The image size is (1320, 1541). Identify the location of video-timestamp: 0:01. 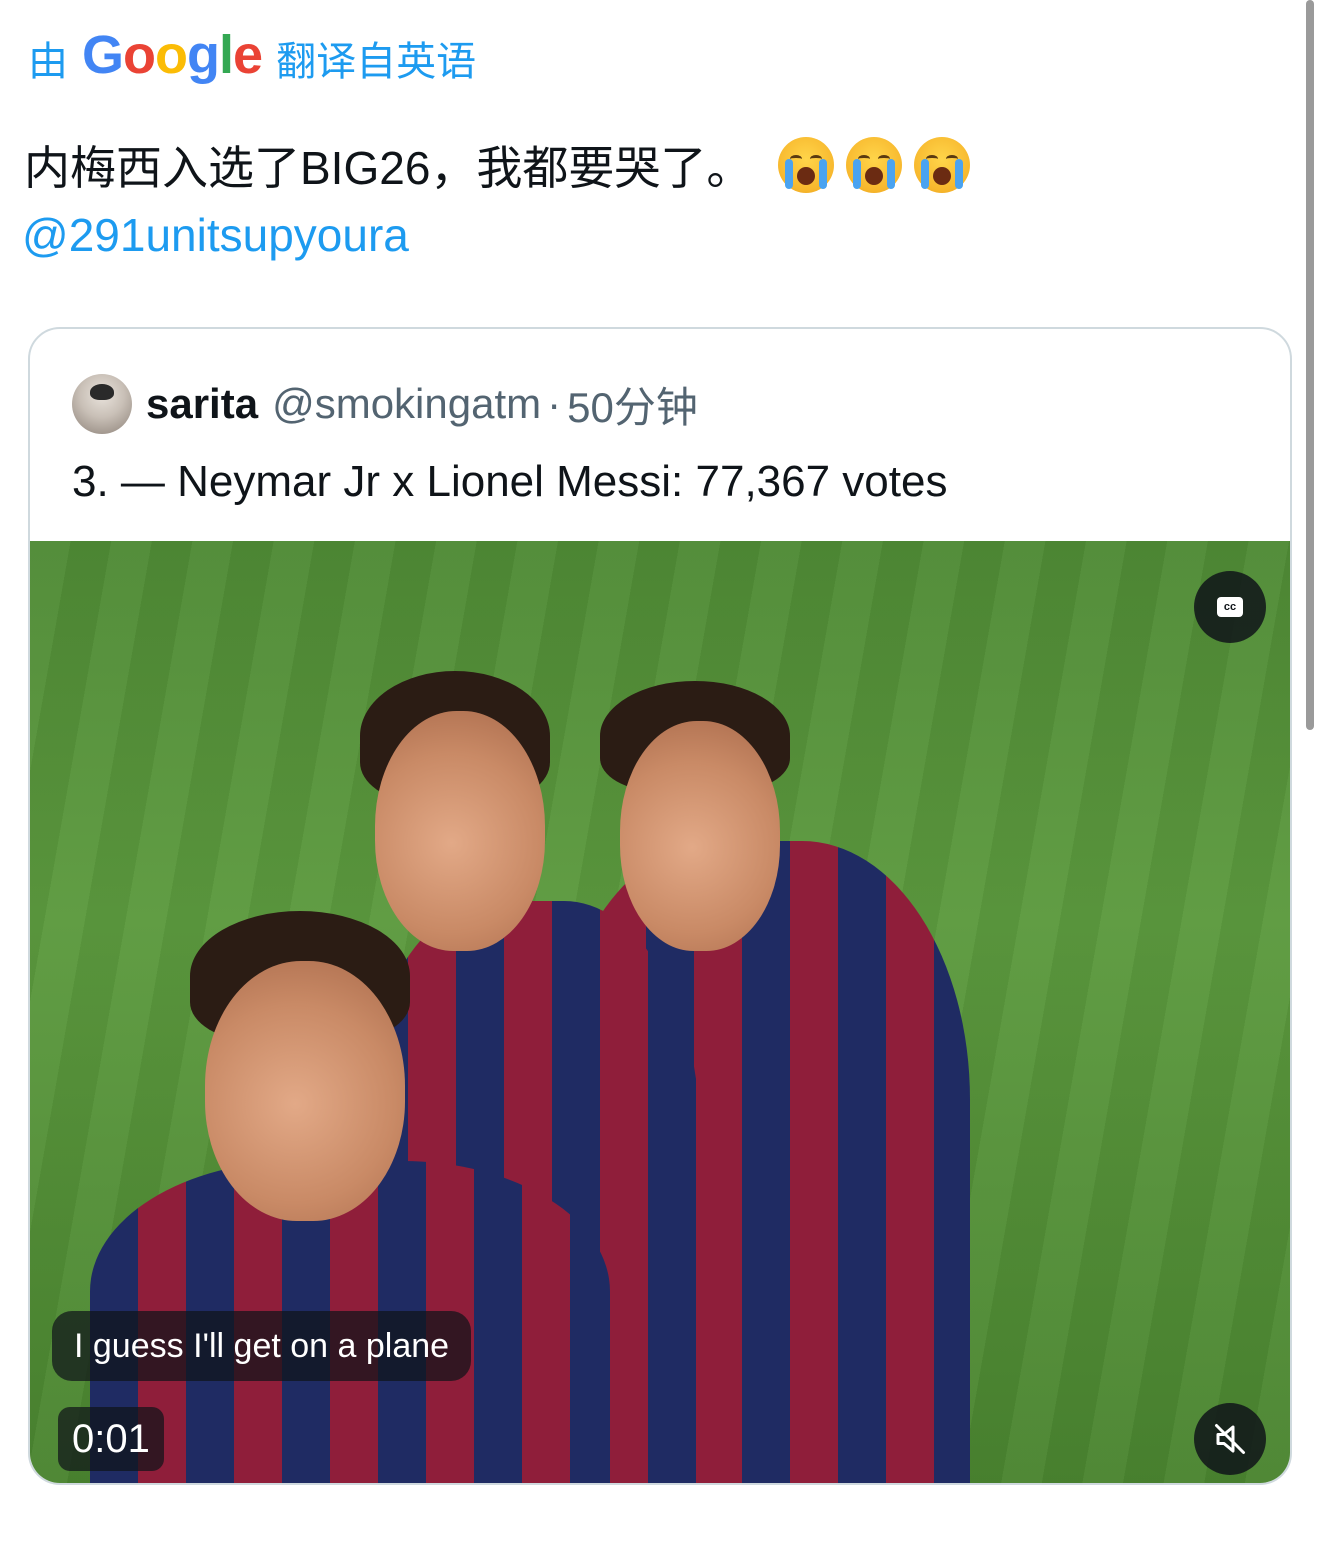
(111, 1439).